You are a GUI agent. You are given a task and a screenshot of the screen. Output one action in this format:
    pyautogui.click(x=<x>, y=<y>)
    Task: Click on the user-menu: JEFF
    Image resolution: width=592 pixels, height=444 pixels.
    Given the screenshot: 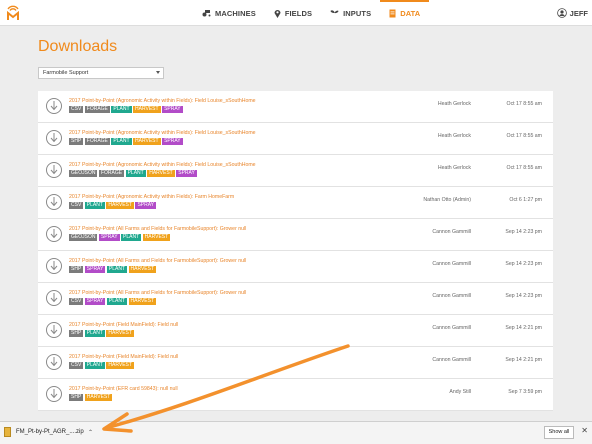 What is the action you would take?
    pyautogui.click(x=572, y=13)
    